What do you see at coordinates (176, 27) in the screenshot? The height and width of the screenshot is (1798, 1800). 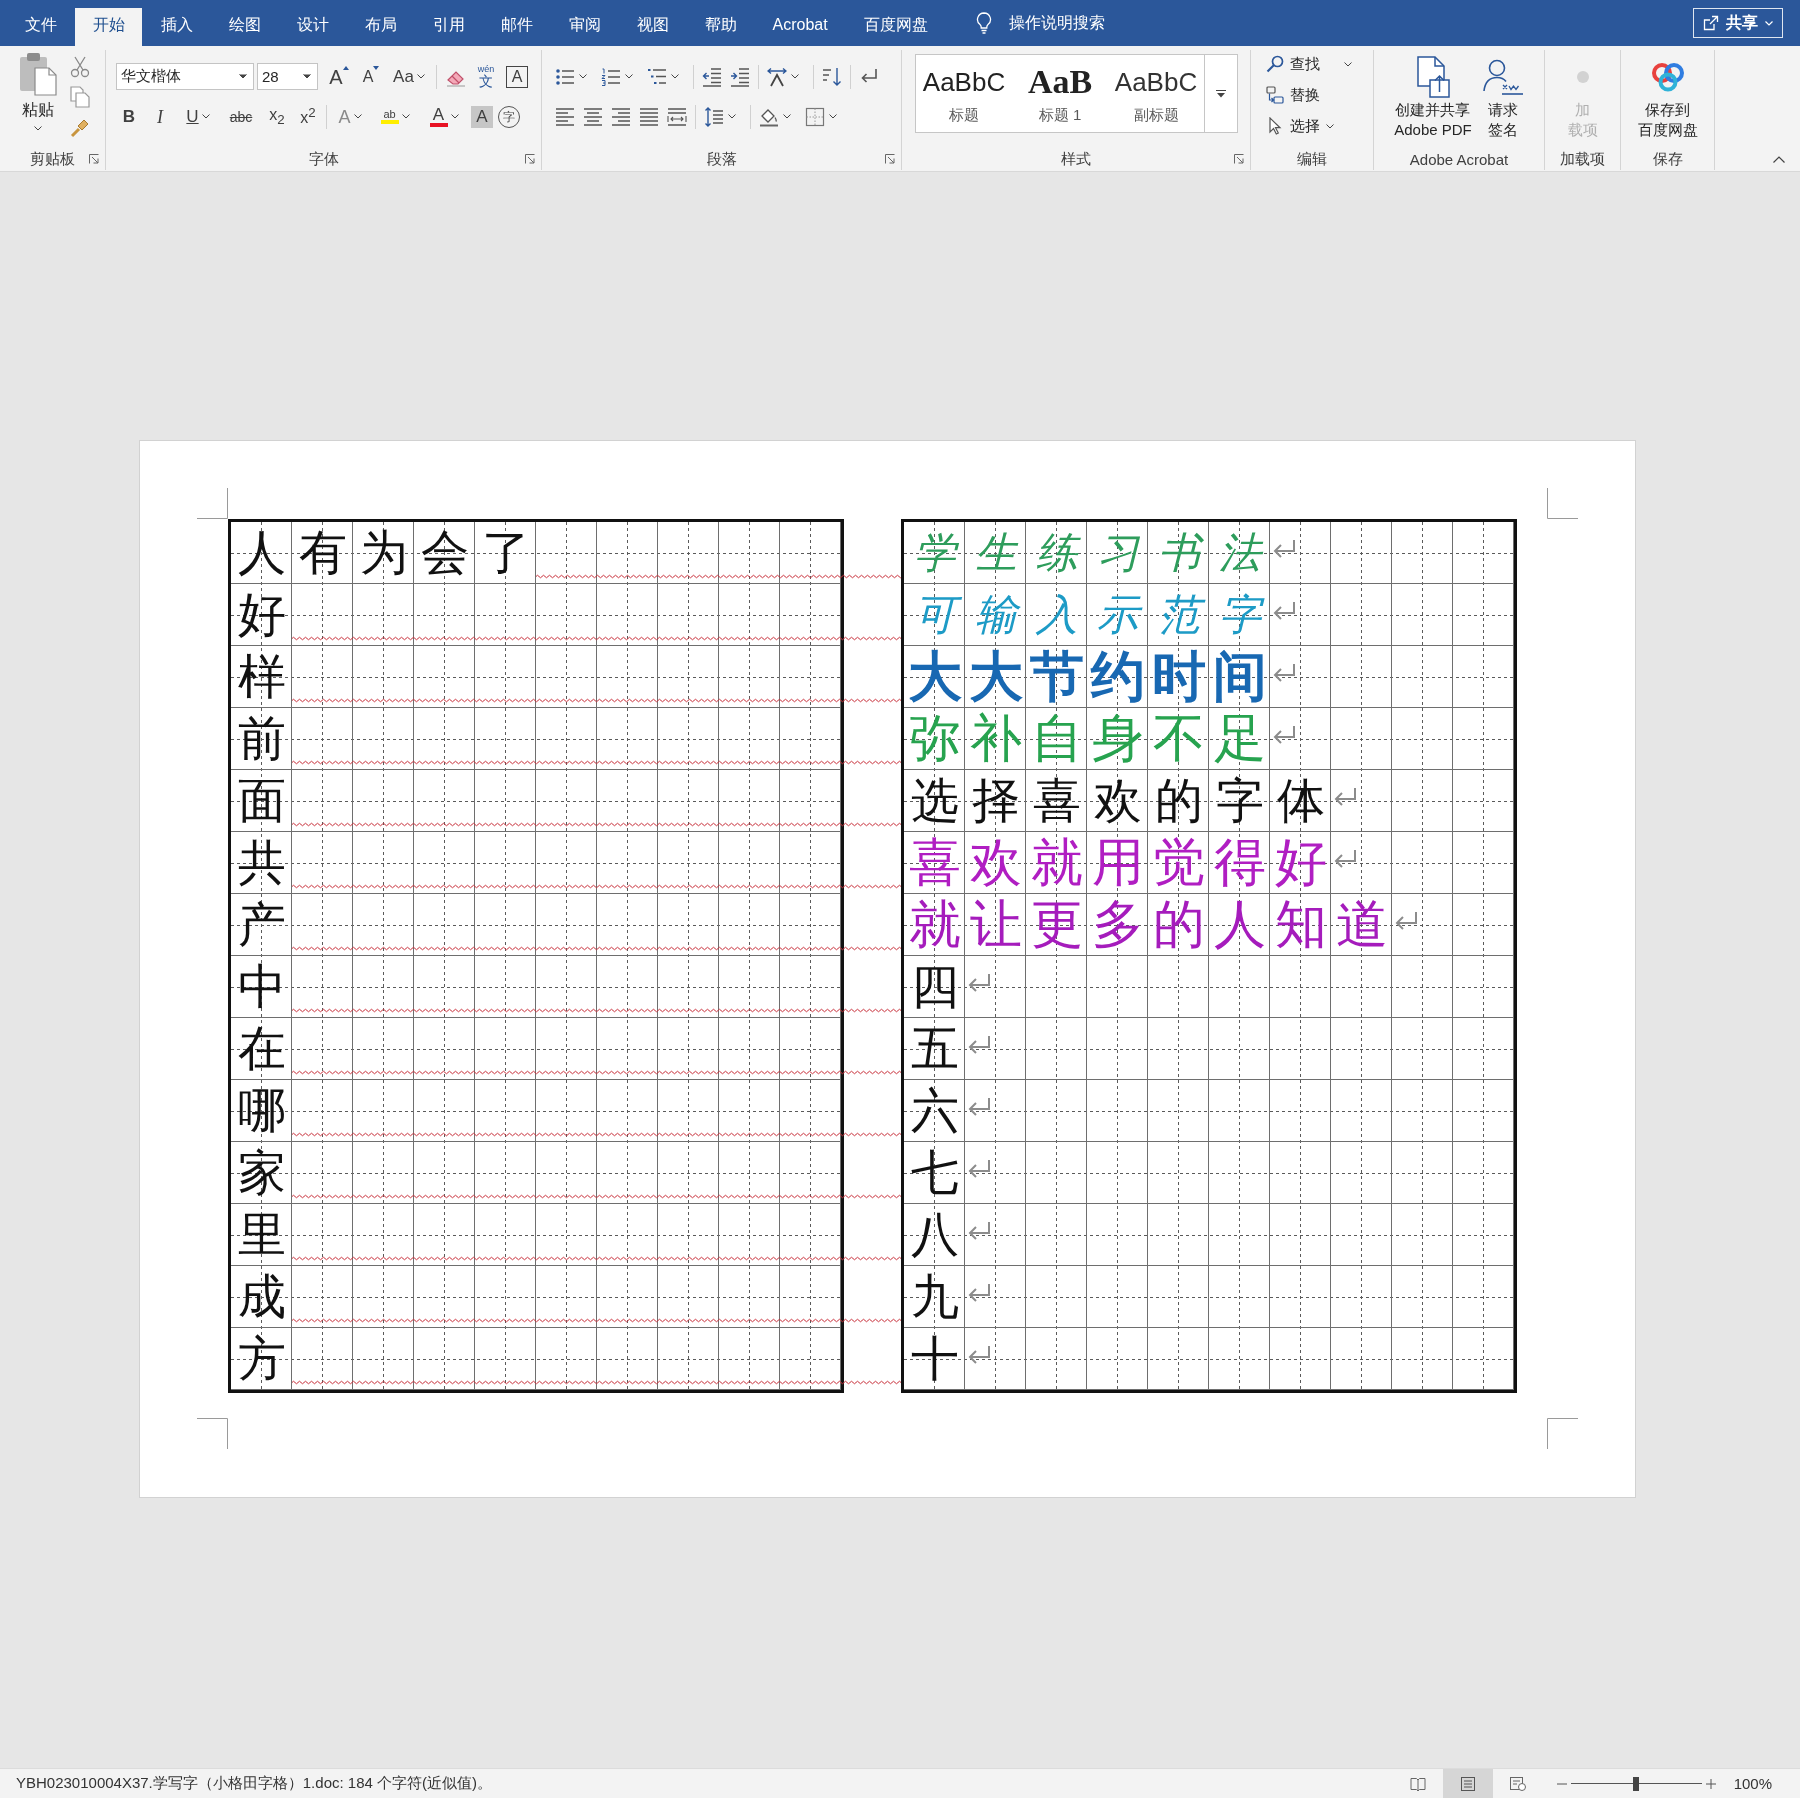 I see `ribbon-tab: 插入` at bounding box center [176, 27].